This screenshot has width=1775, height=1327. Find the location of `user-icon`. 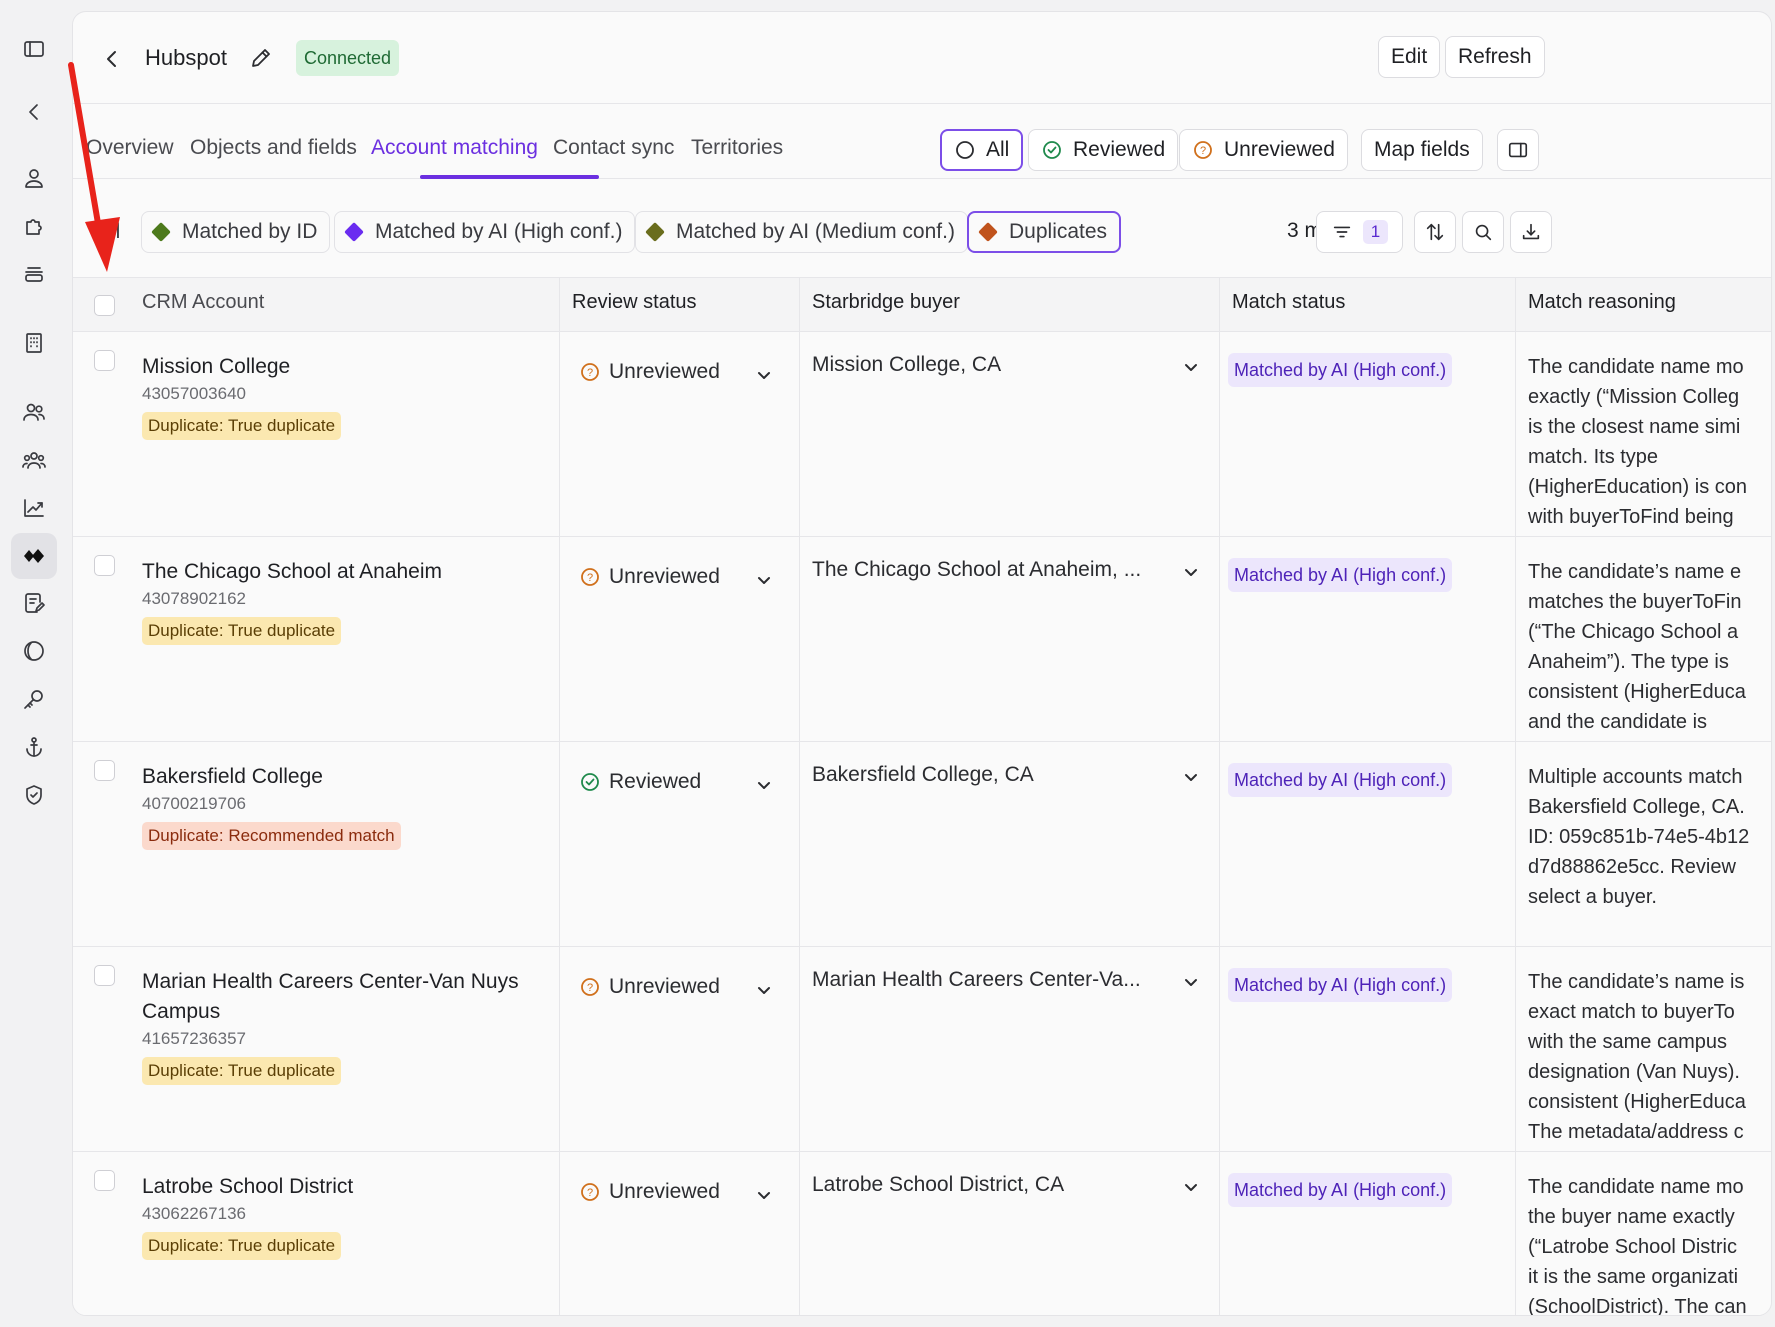

user-icon is located at coordinates (34, 178).